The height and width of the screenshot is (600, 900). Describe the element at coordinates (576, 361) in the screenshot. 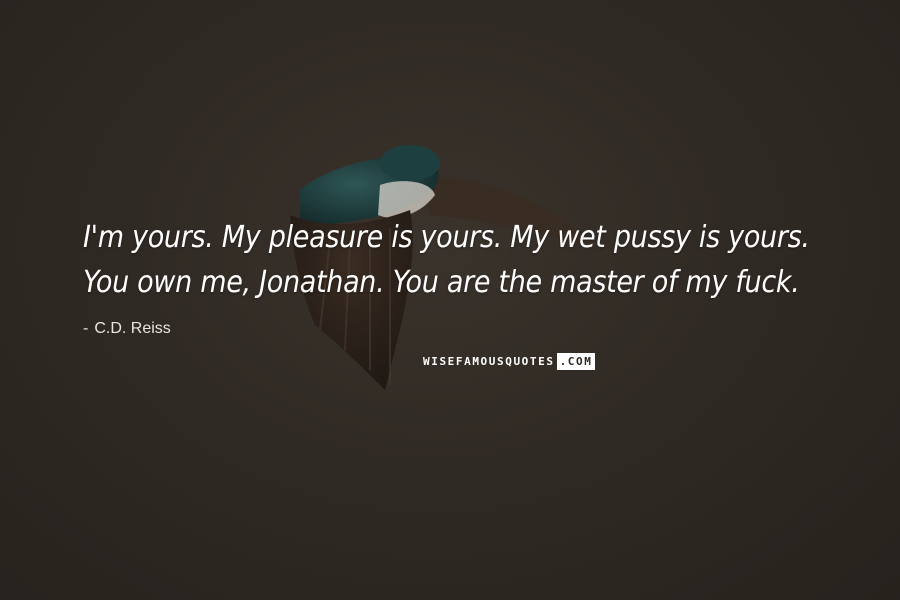

I see `watermark-tld-text: .COM` at that location.